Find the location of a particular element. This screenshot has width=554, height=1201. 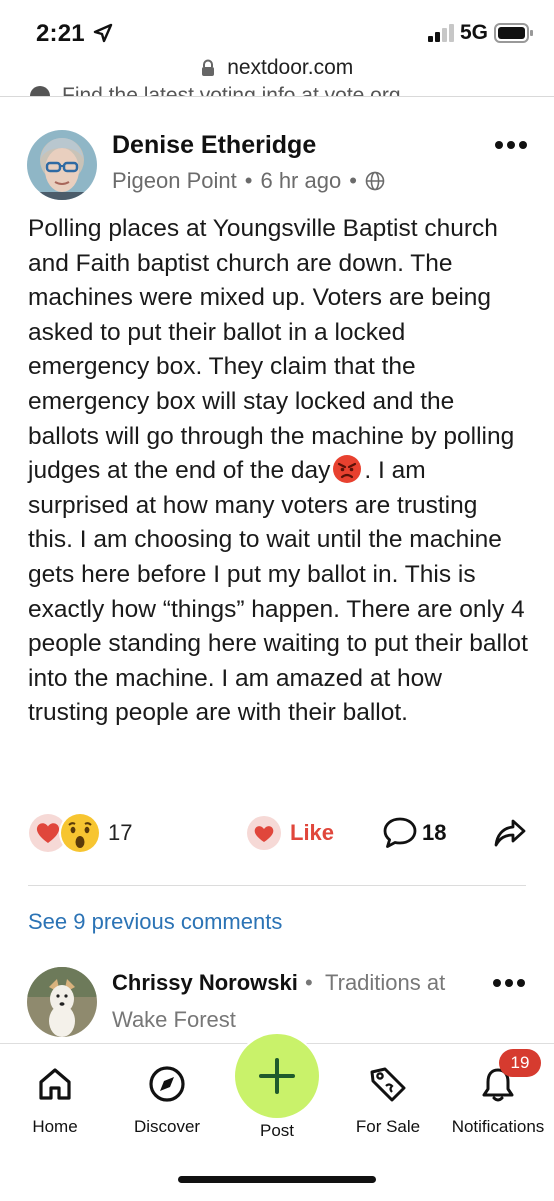

cellular-signal-icon is located at coordinates (441, 33).